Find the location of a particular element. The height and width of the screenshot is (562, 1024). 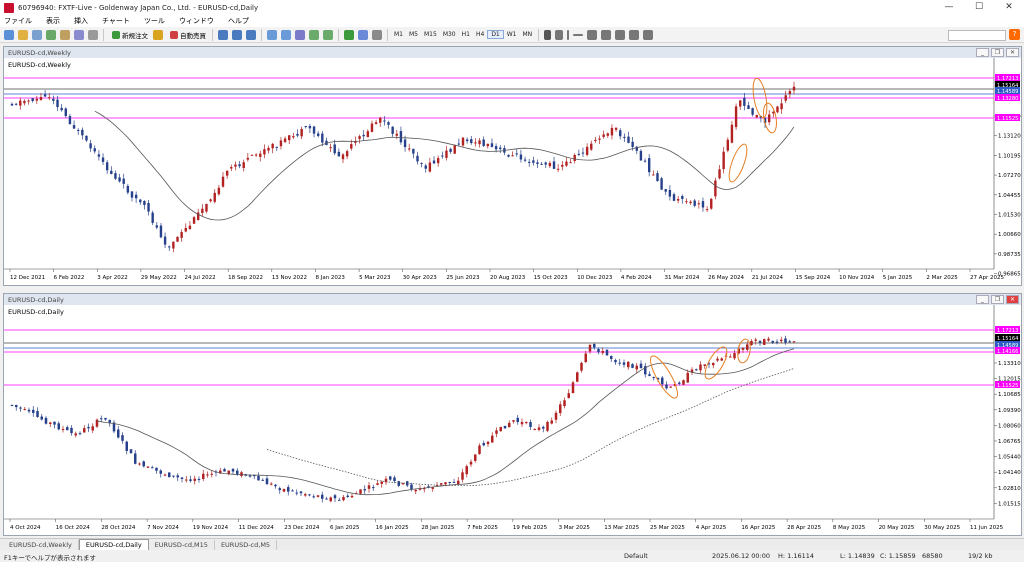

weekly-minimize-button: _ is located at coordinates (982, 52).